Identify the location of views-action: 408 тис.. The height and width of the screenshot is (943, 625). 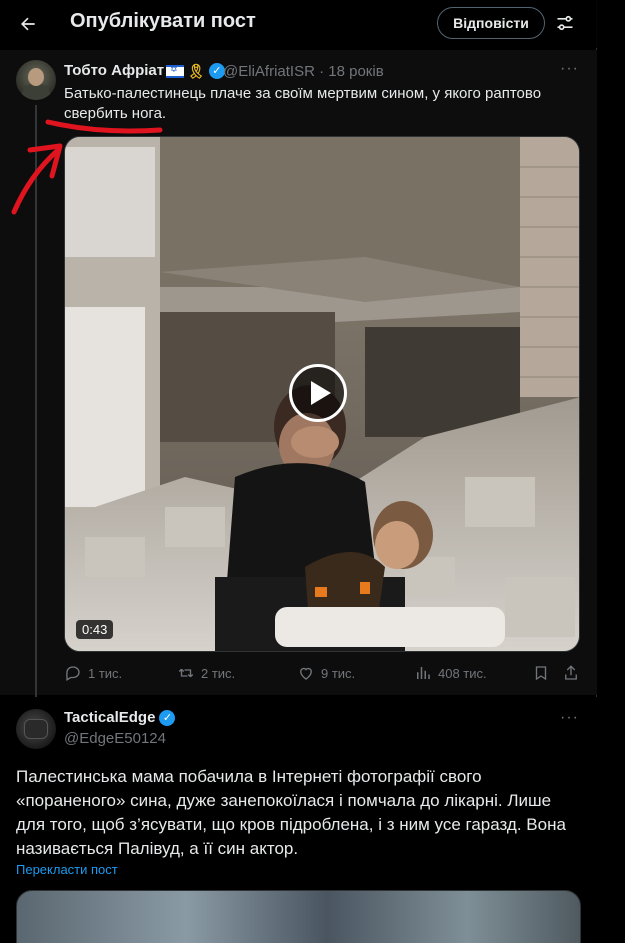
(450, 673).